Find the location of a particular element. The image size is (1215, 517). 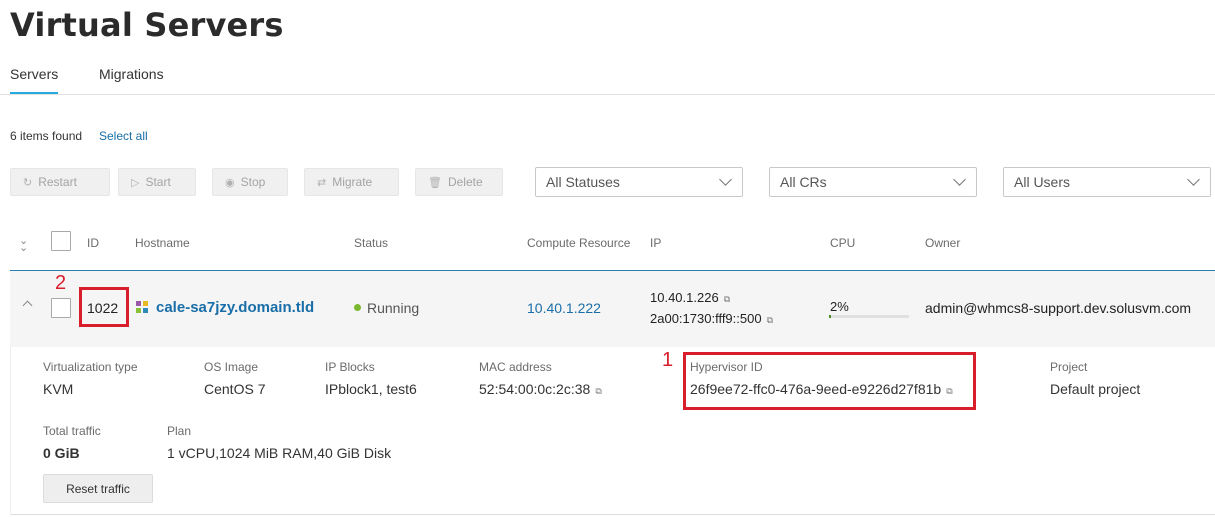

mac-address-value: 52:54:00:0c:2c:38 ⧉ is located at coordinates (540, 389).